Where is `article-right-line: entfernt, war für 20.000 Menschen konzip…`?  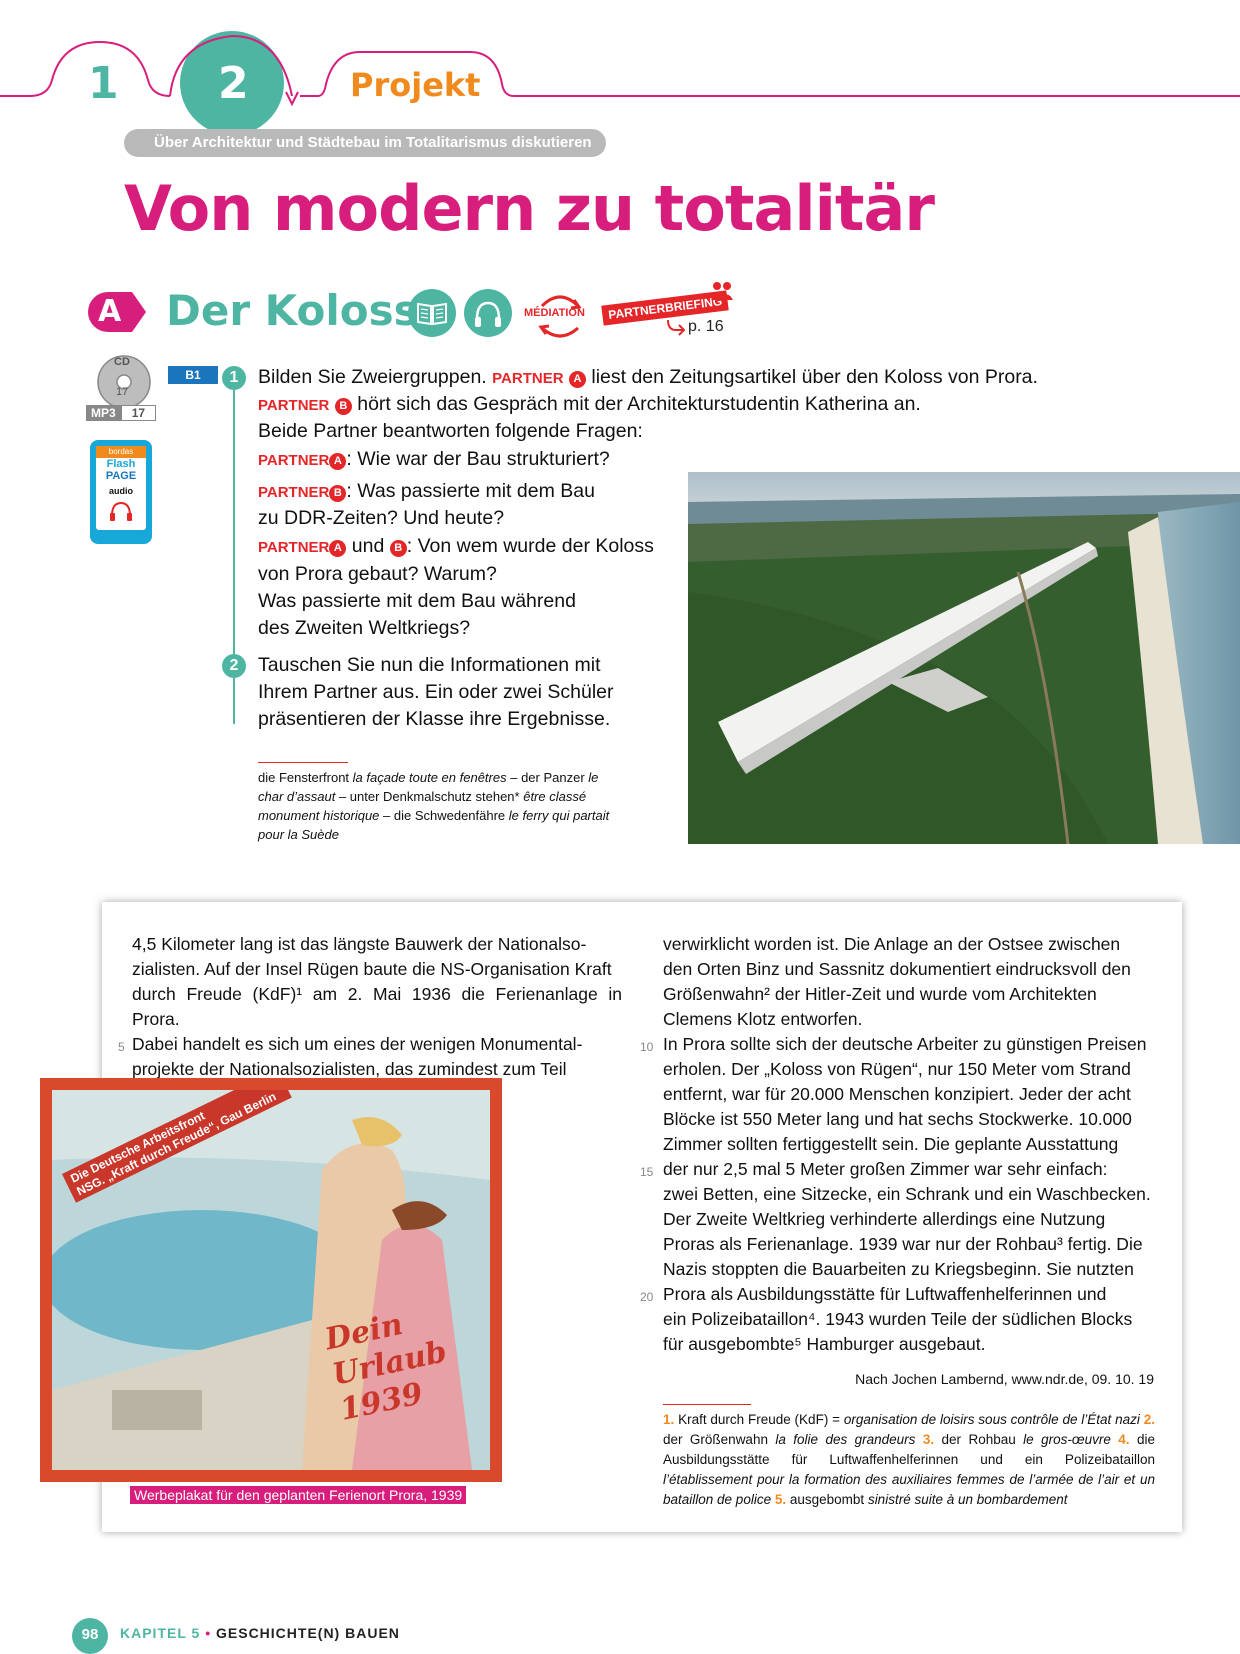 article-right-line: entfernt, war für 20.000 Menschen konzip… is located at coordinates (897, 1094).